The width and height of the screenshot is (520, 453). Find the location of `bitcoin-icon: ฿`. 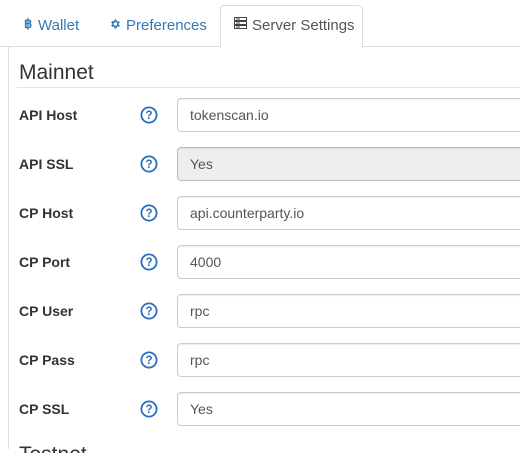

bitcoin-icon: ฿ is located at coordinates (28, 25).